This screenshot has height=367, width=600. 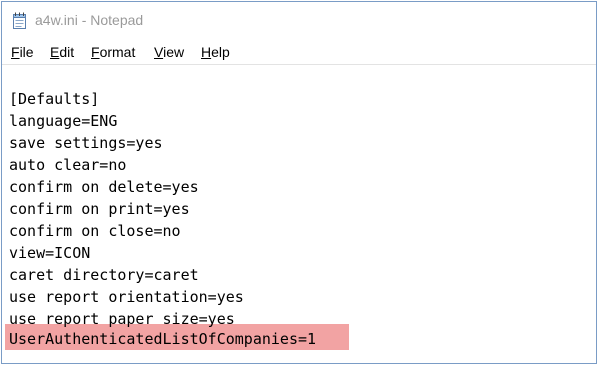 I want to click on menu-edit-accelerator: E, so click(x=55, y=52).